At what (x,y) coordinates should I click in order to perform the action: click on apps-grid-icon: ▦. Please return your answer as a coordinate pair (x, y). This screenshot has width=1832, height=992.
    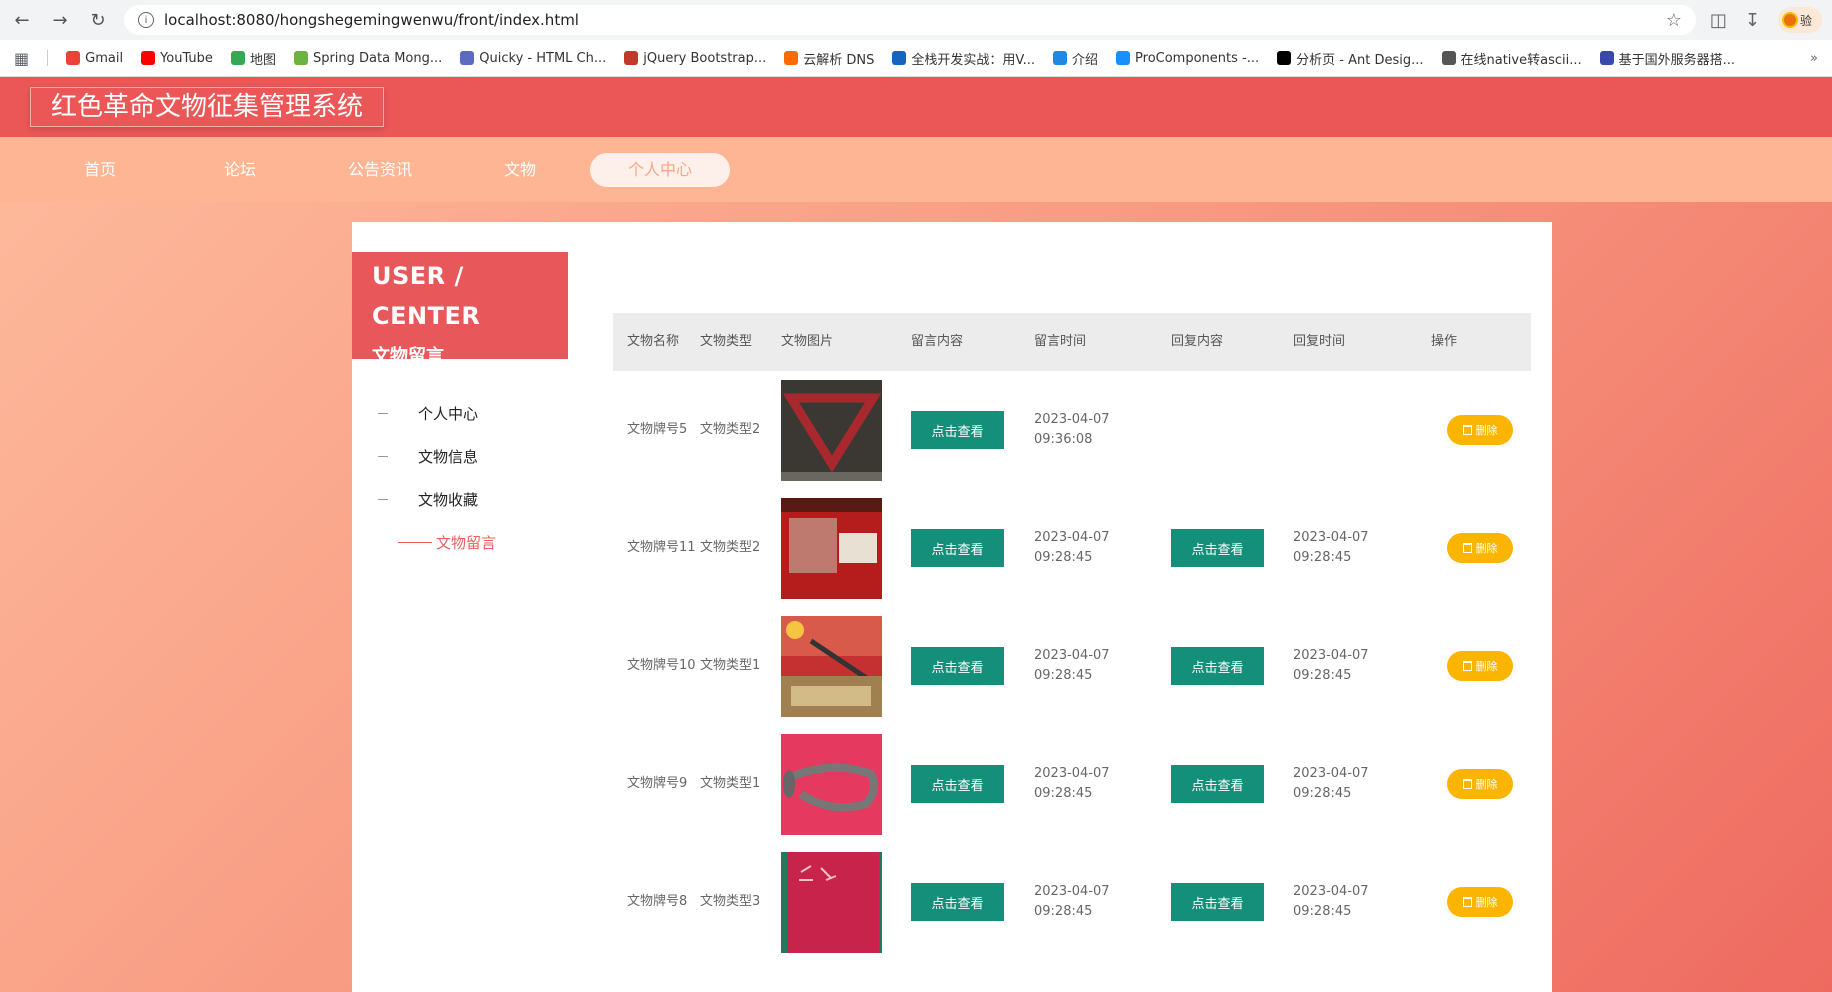
    Looking at the image, I should click on (21, 58).